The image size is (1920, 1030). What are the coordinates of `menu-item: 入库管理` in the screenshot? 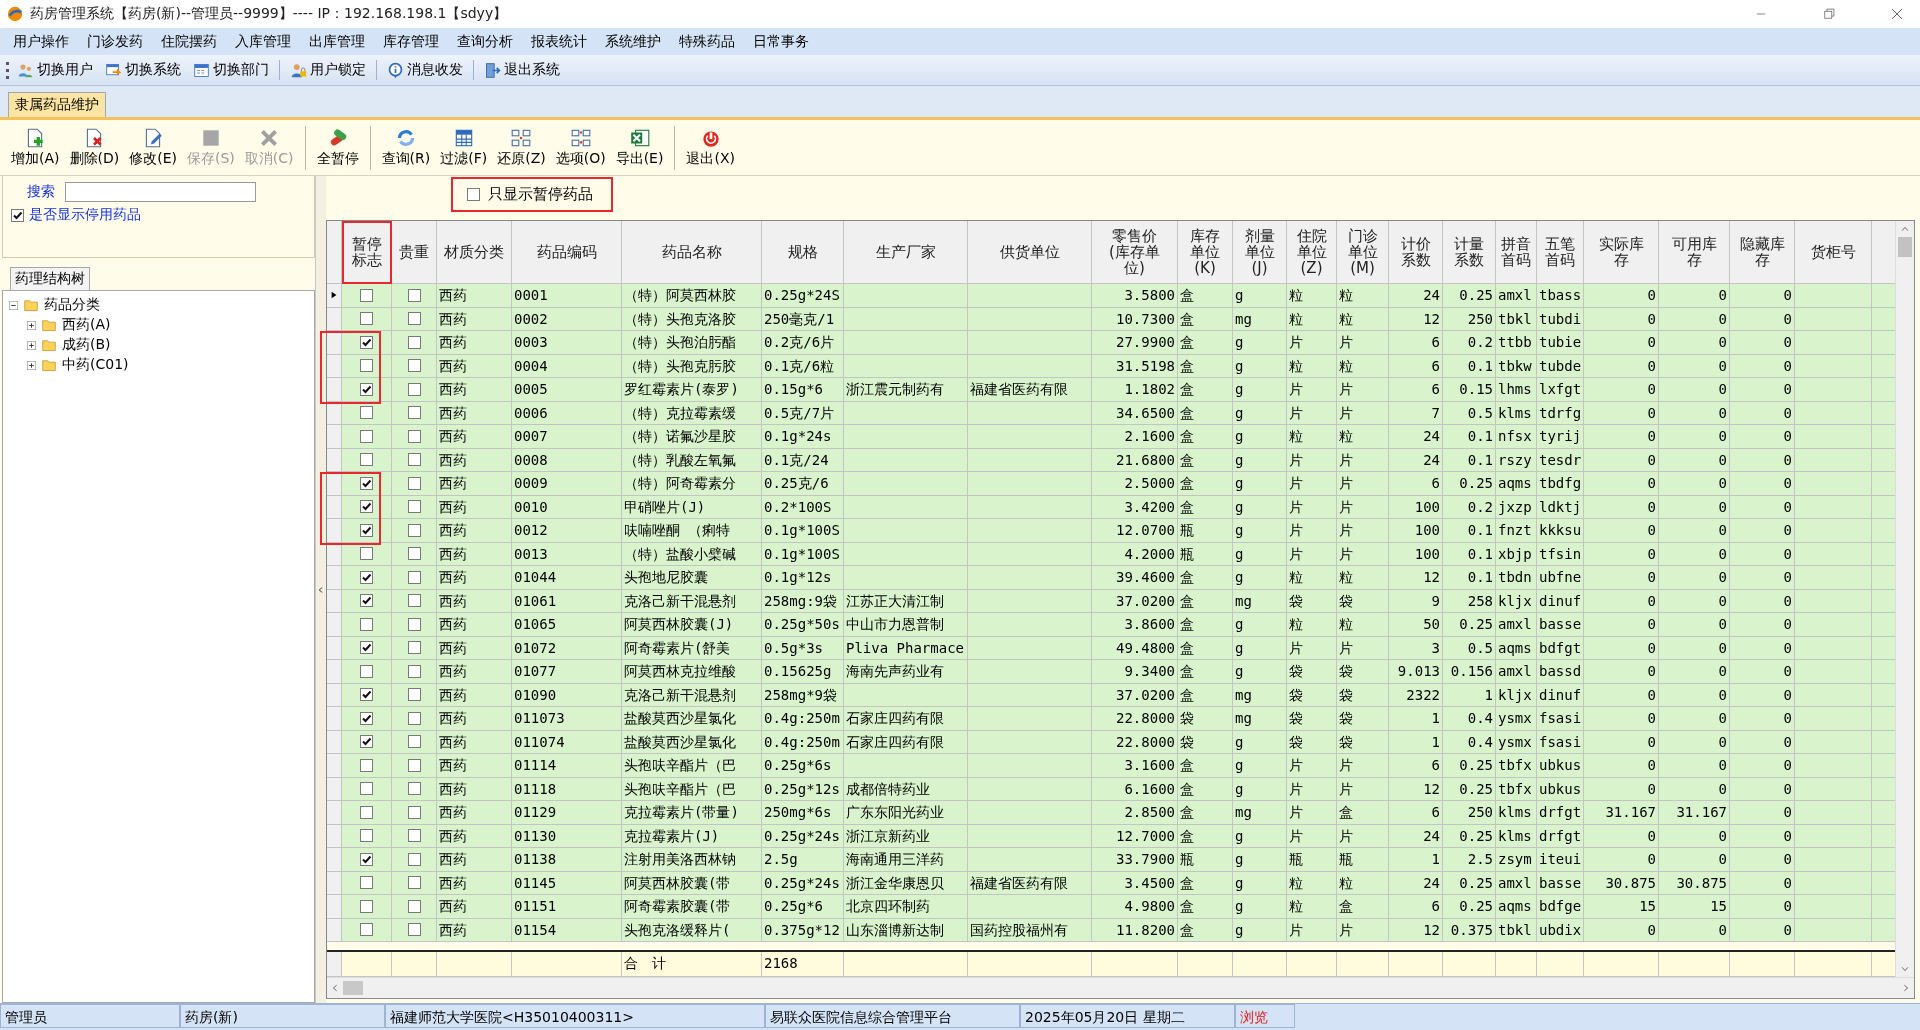 It's located at (263, 41).